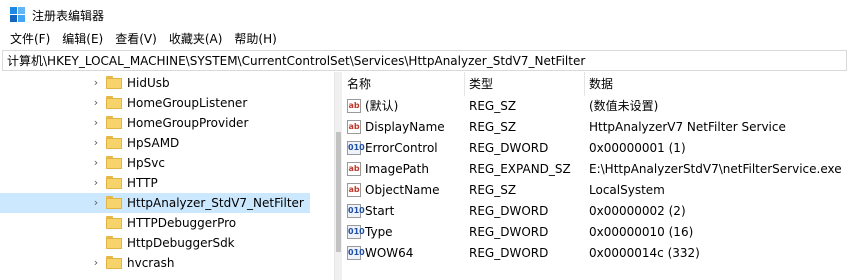  I want to click on tree-scrollbar, so click(338, 176).